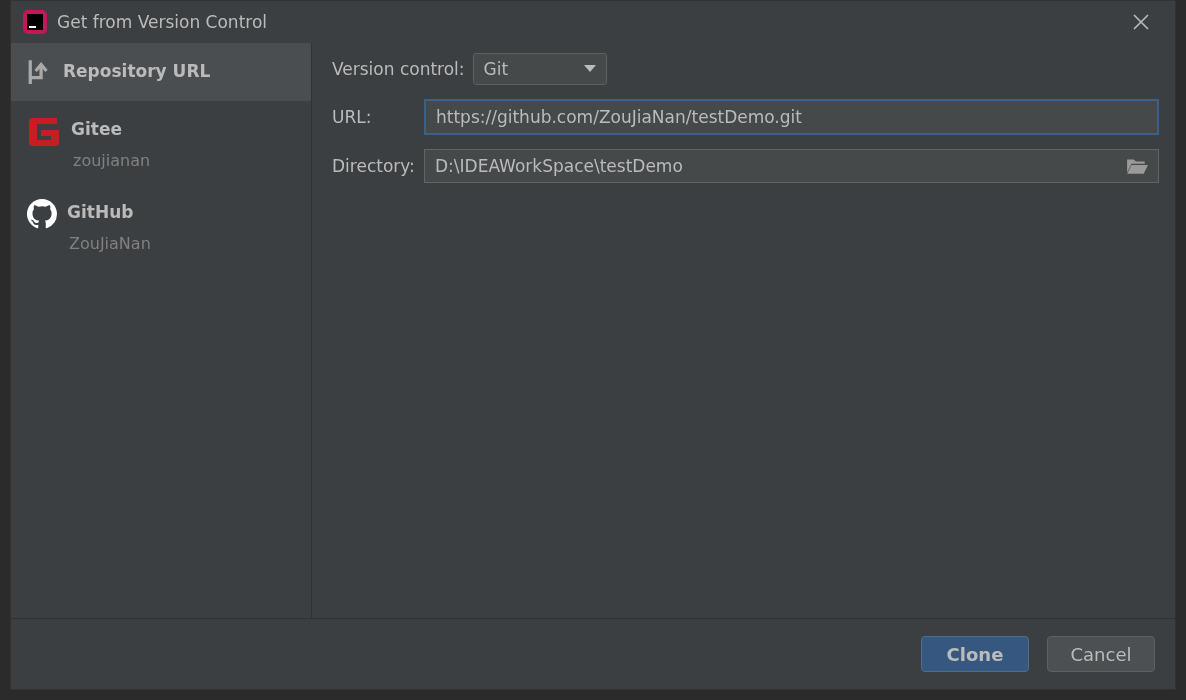  Describe the element at coordinates (589, 69) in the screenshot. I see `caret-icon` at that location.